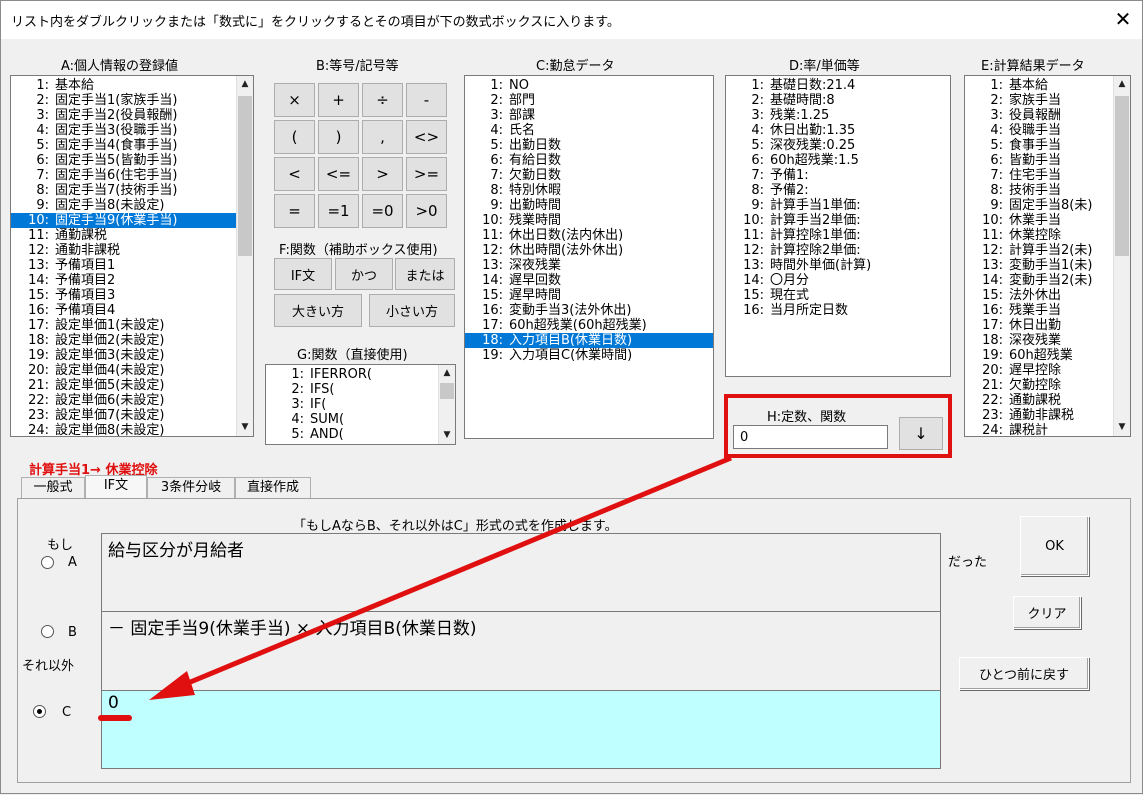 Image resolution: width=1143 pixels, height=795 pixels. I want to click on annotation-arrow-line, so click(453, 573).